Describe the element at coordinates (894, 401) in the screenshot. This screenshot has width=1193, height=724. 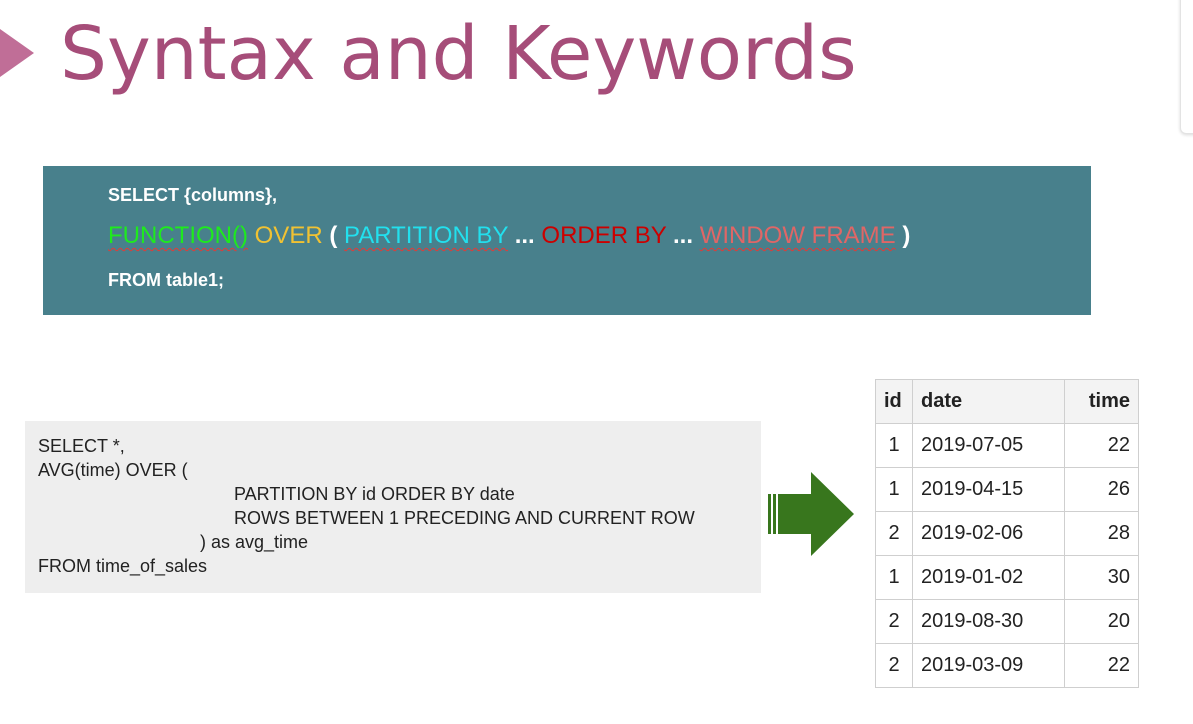
I see `column-header-id: id` at that location.